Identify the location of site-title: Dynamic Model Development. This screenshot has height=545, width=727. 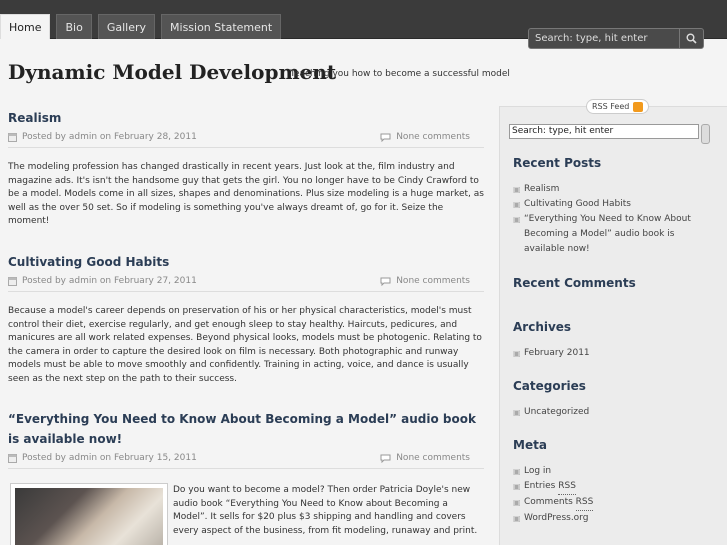
(172, 72).